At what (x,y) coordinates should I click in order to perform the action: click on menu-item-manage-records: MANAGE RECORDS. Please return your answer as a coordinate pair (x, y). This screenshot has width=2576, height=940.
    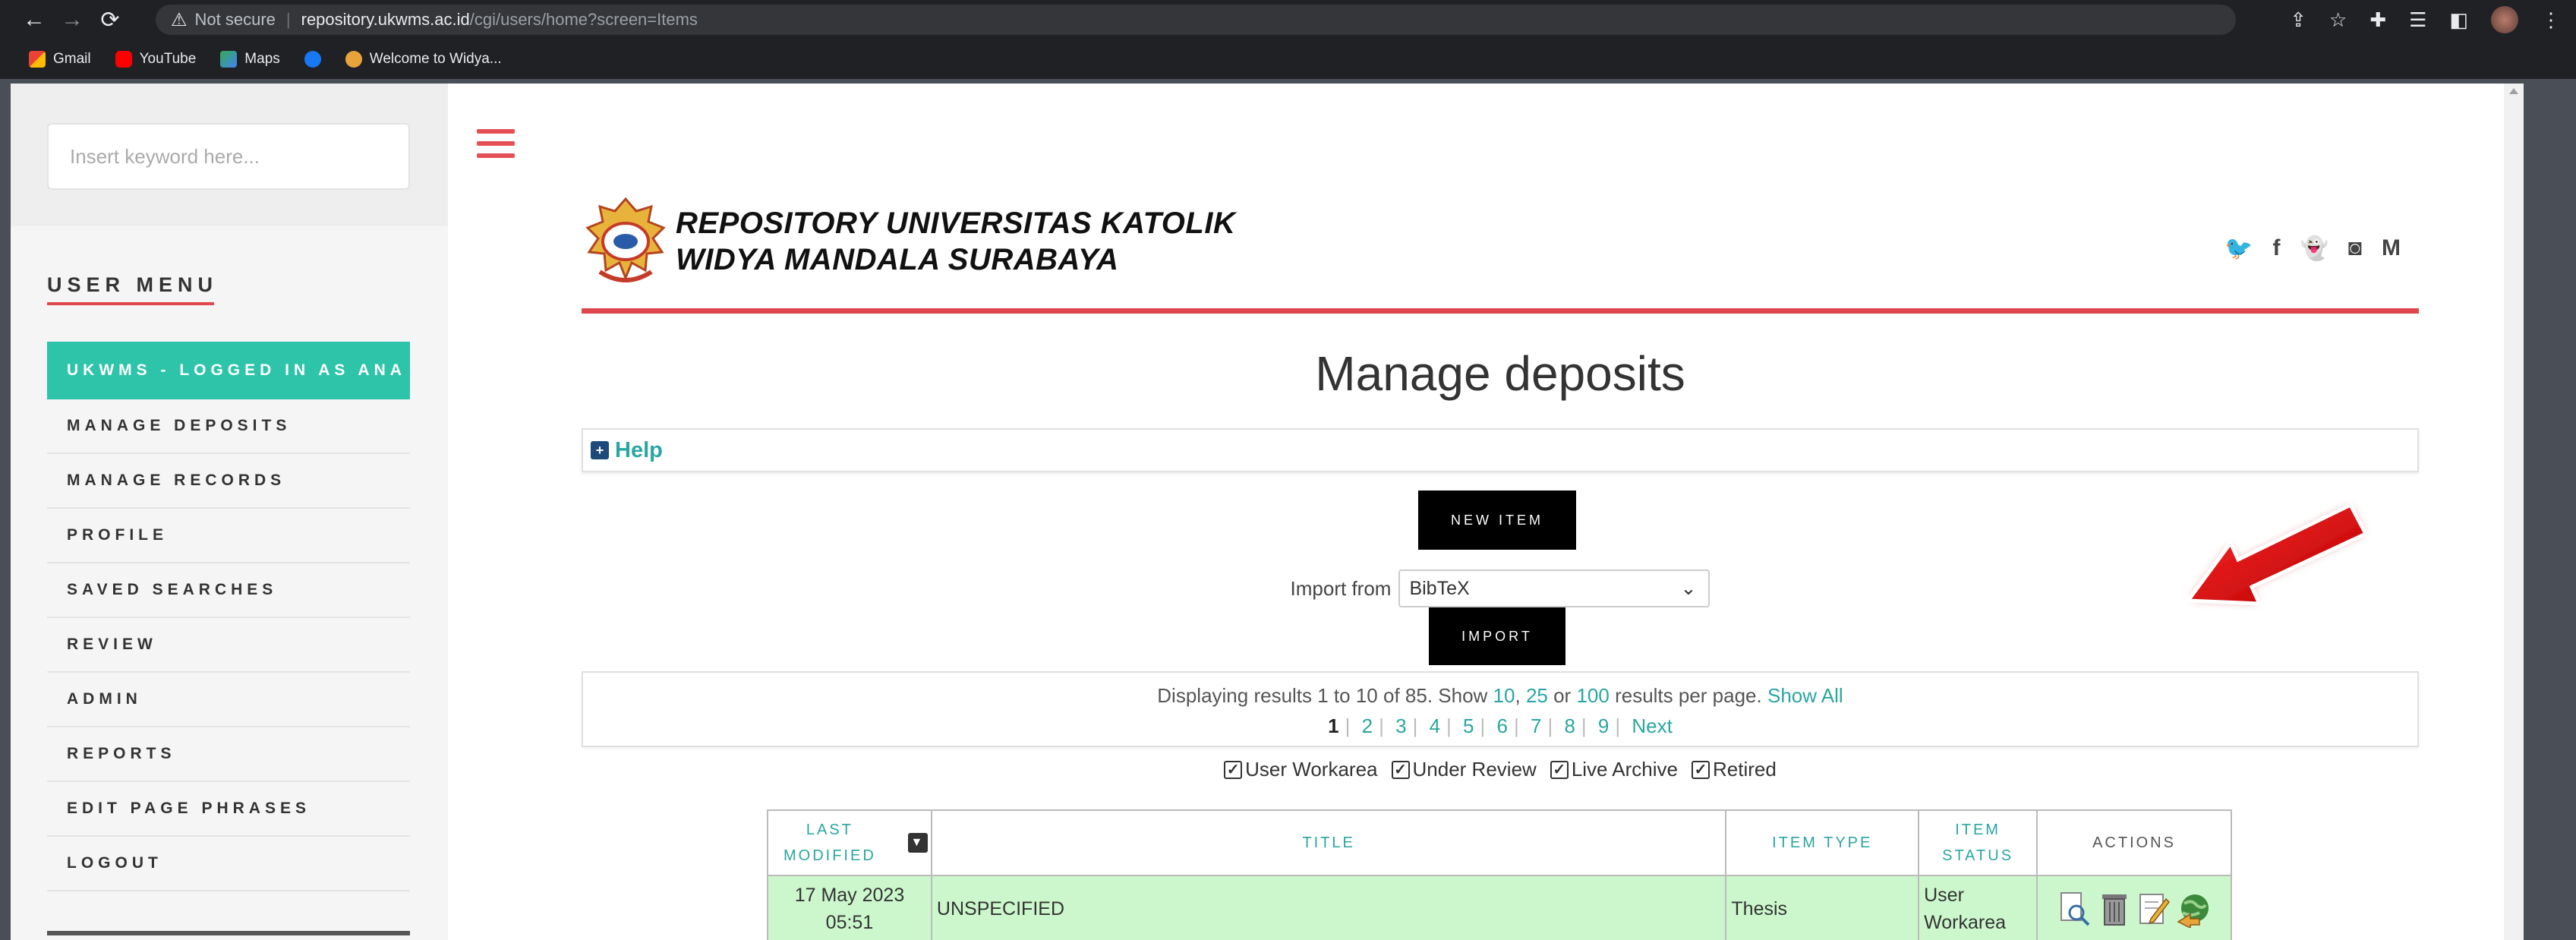
    Looking at the image, I should click on (228, 481).